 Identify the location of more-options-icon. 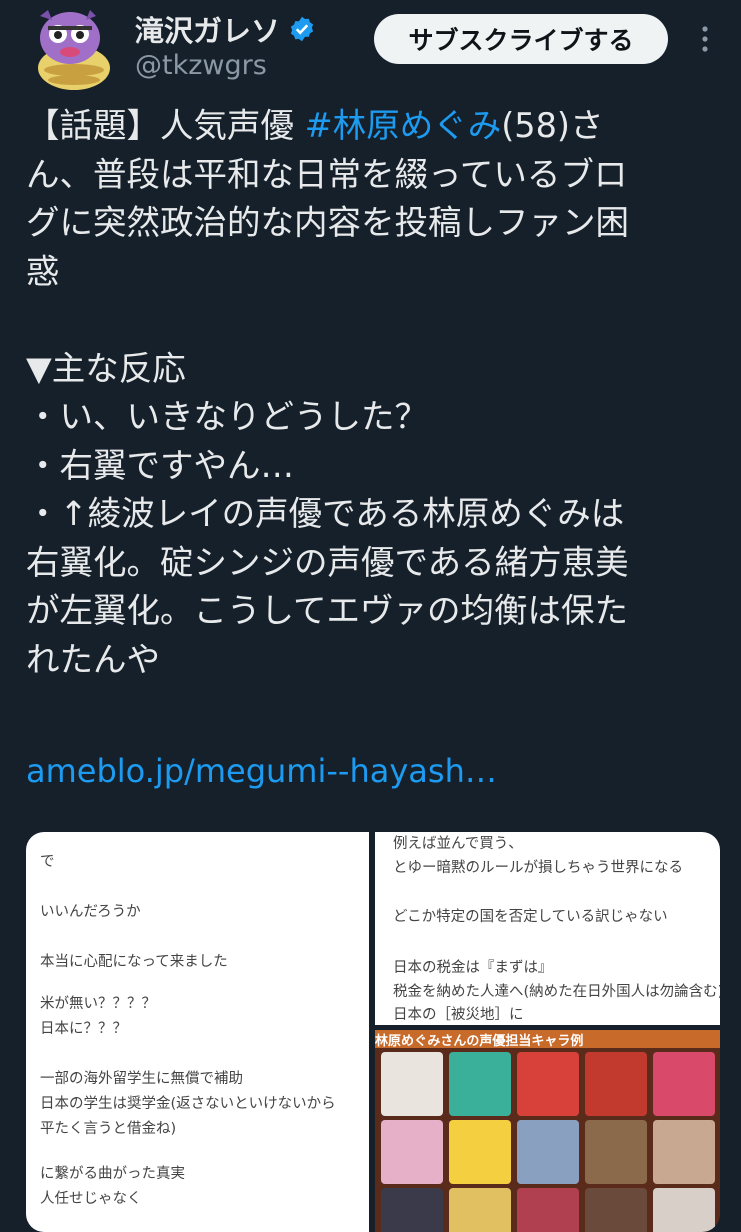
(705, 39).